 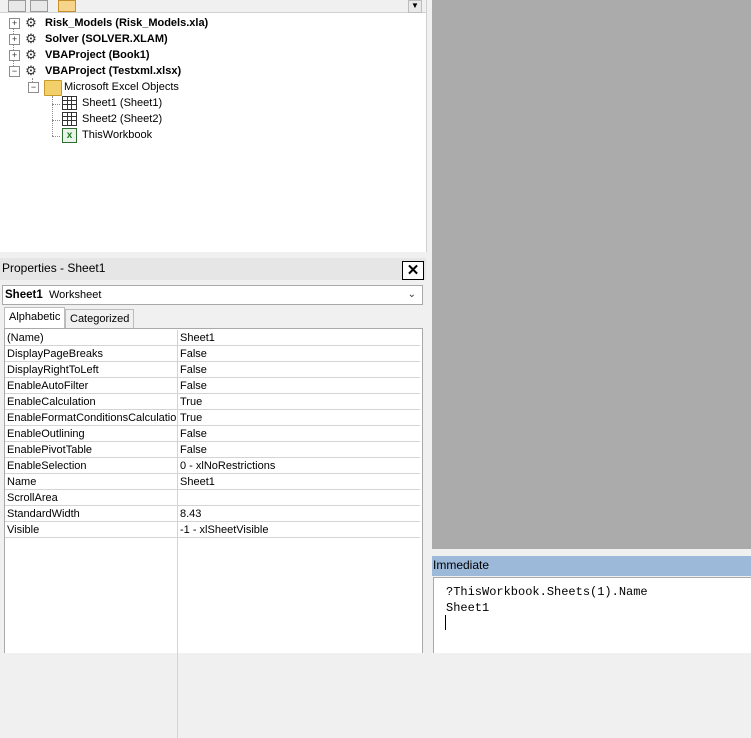 What do you see at coordinates (55, 354) in the screenshot?
I see `property-name: DisplayPageBreaks` at bounding box center [55, 354].